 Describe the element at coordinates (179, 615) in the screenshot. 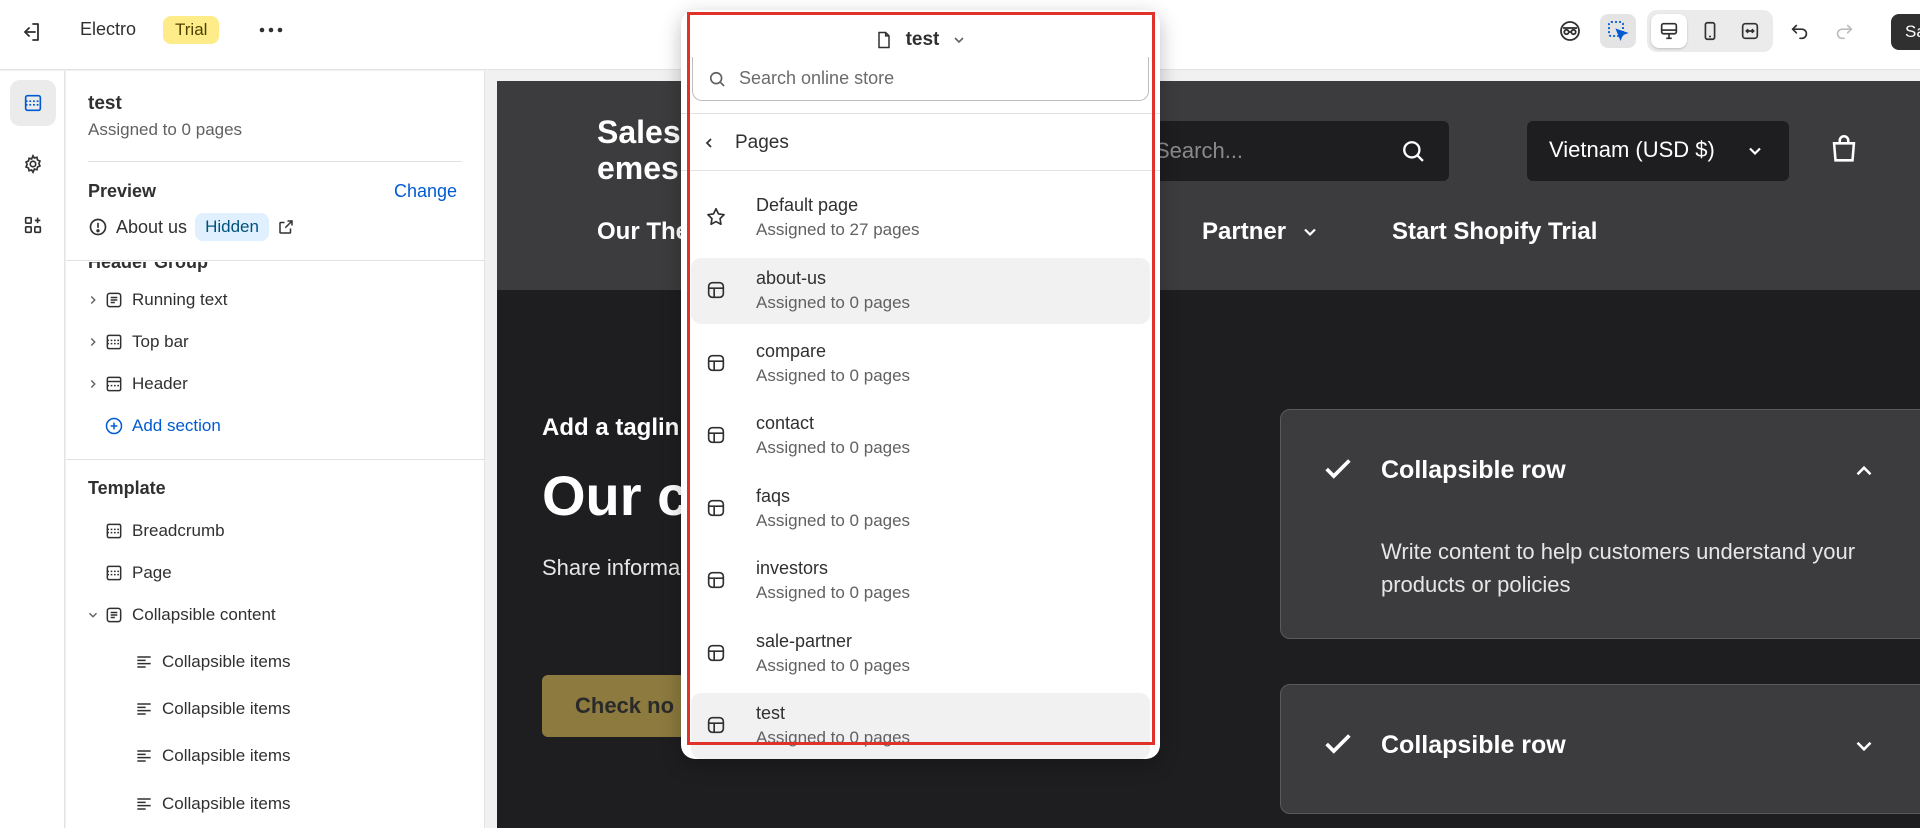

I see `tree-item-collapsible-content: Collapsible content` at that location.